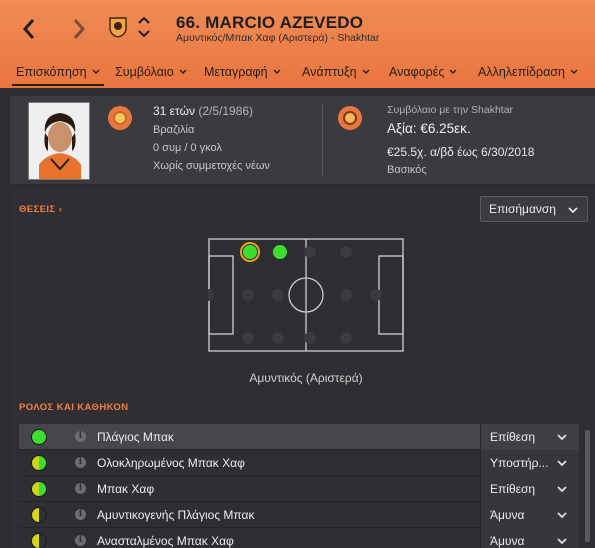 The width and height of the screenshot is (595, 548). I want to click on player-photo, so click(59, 141).